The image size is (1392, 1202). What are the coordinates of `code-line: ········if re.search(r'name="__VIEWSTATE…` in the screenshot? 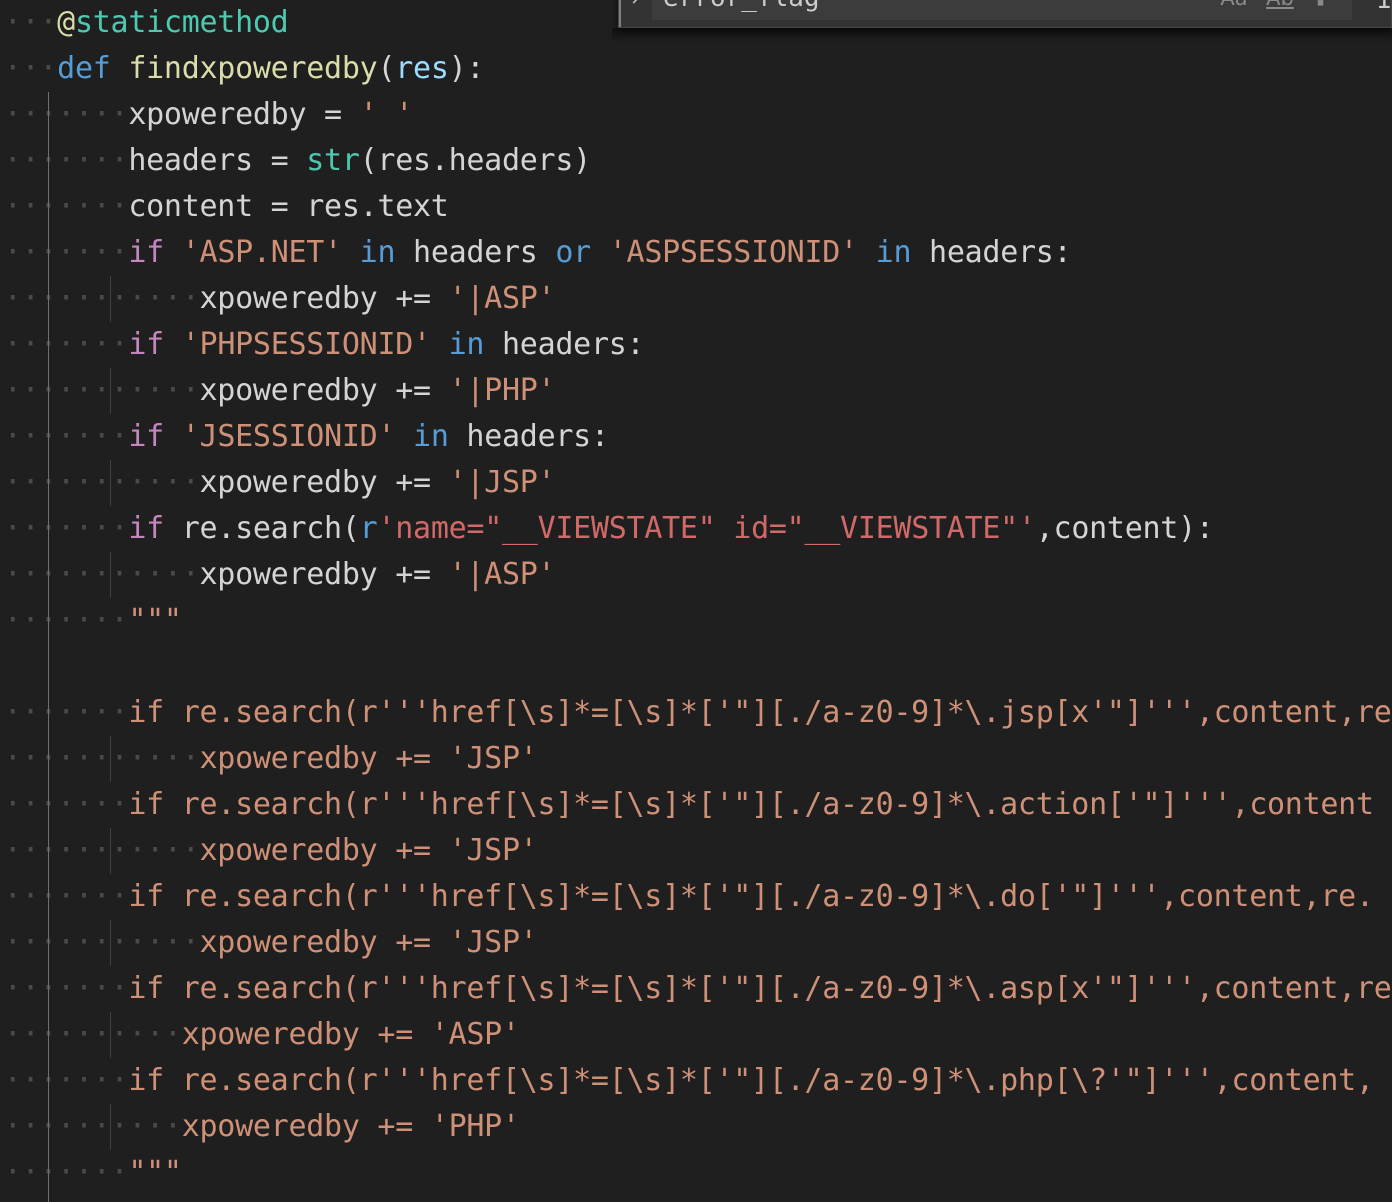 It's located at (696, 529).